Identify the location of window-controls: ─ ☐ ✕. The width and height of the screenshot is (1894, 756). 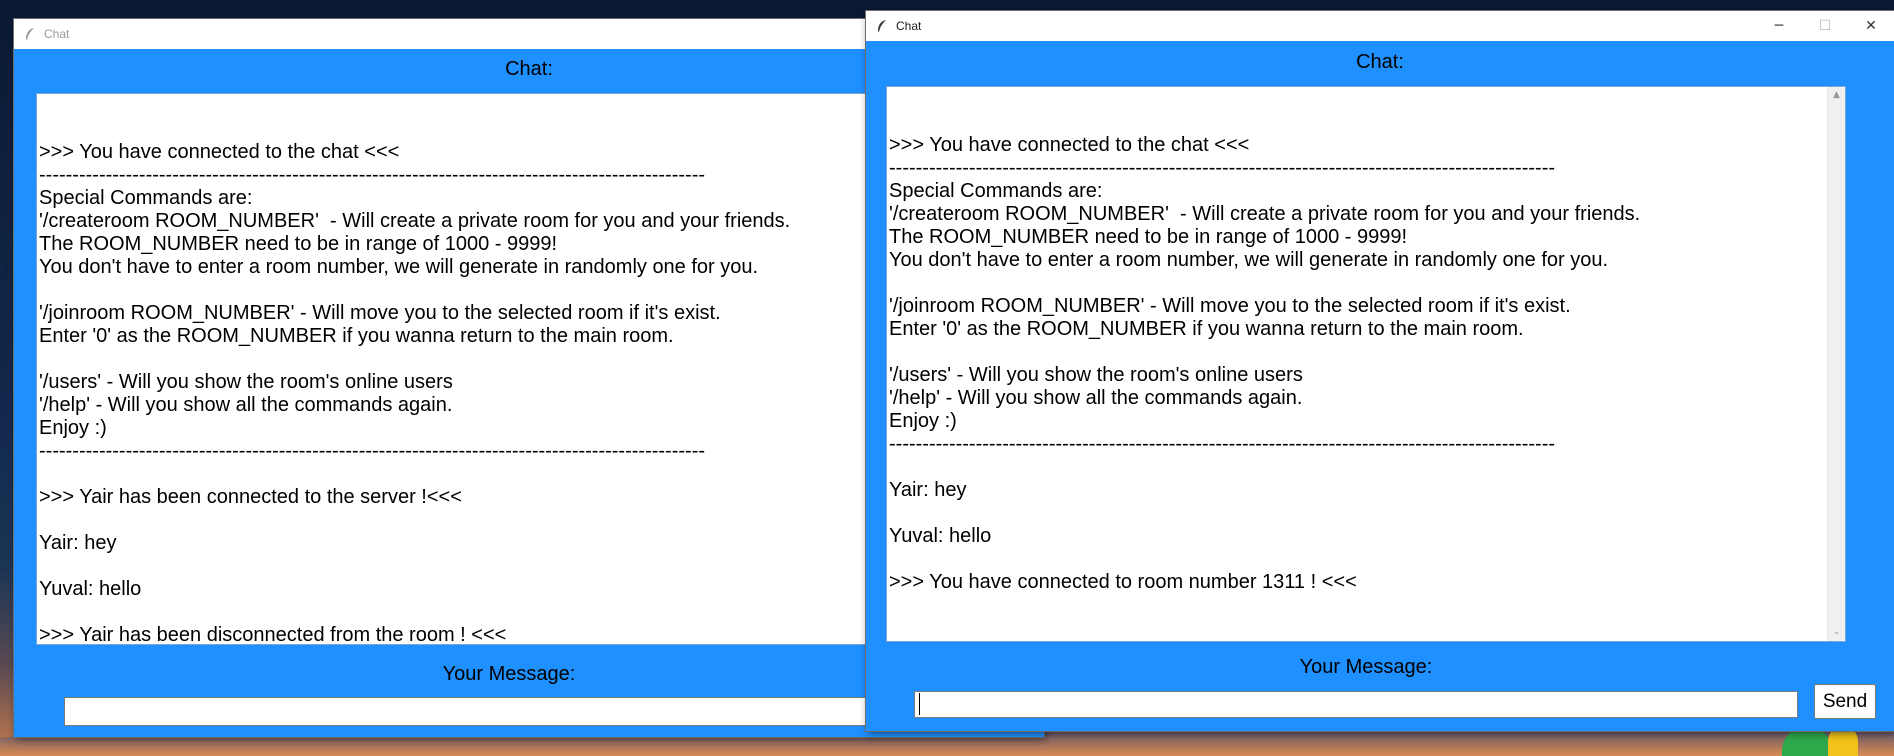
(1825, 26).